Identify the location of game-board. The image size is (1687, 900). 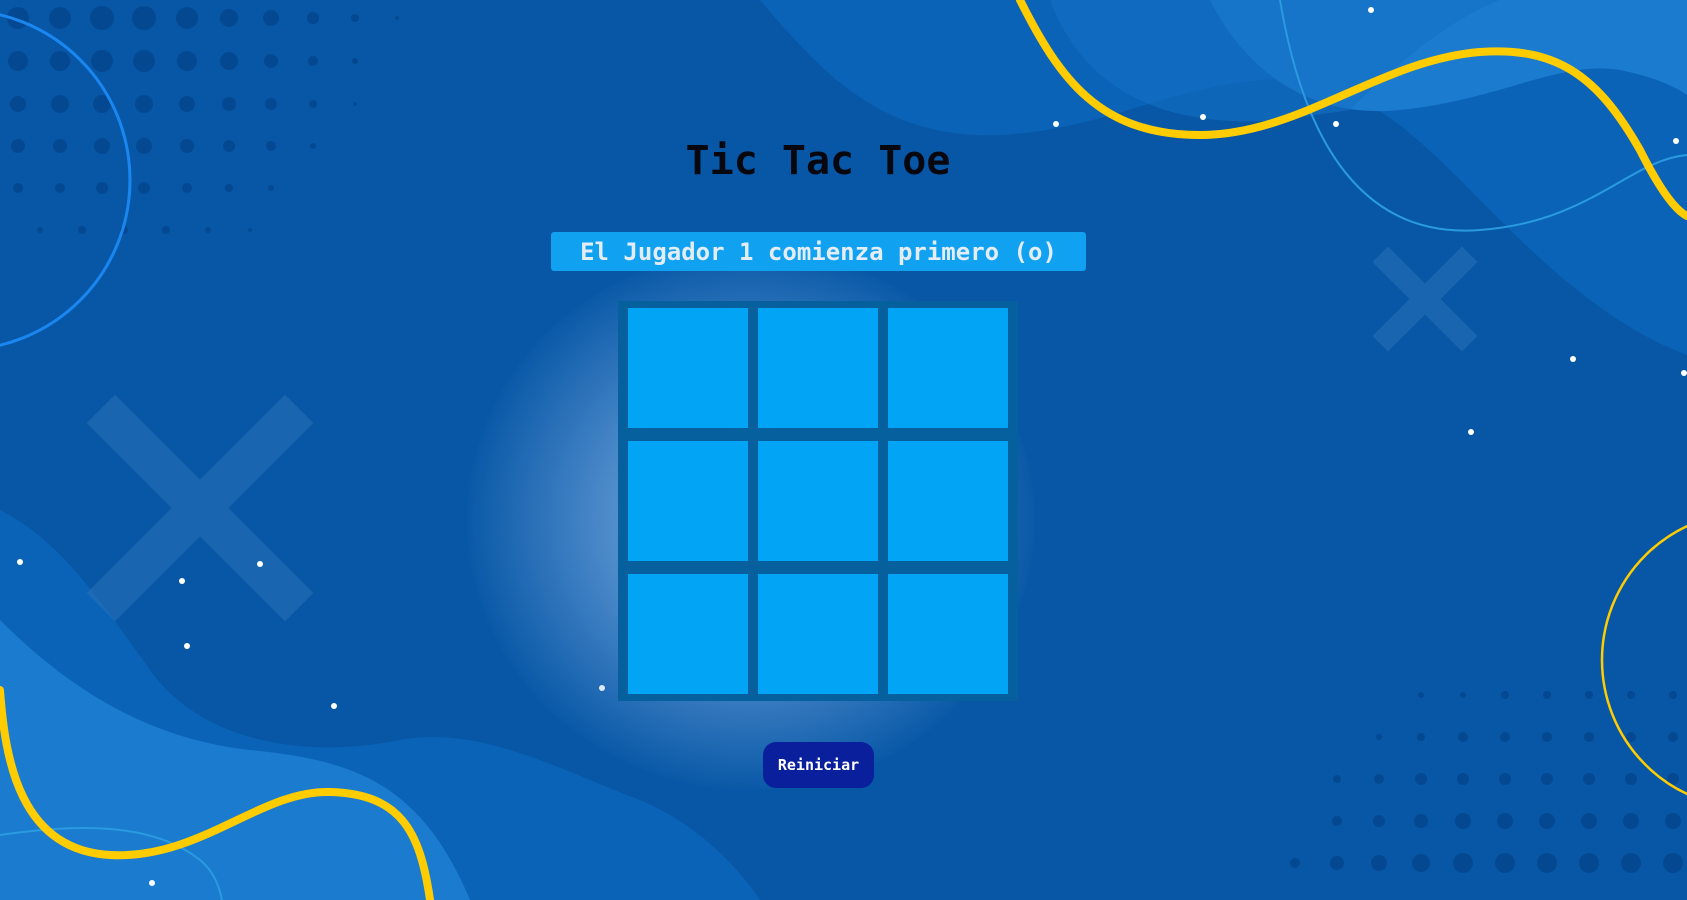
(818, 501).